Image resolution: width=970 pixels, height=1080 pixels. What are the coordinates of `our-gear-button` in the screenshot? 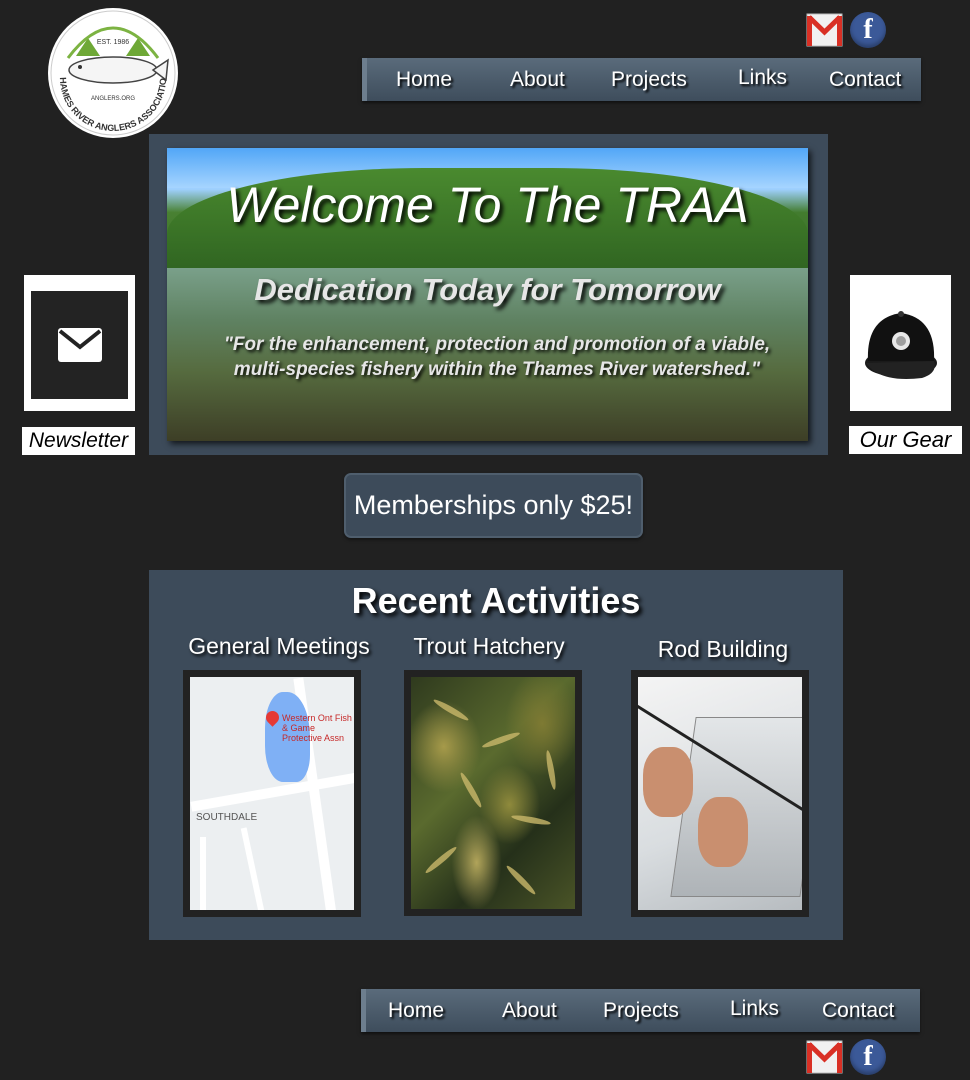 It's located at (900, 343).